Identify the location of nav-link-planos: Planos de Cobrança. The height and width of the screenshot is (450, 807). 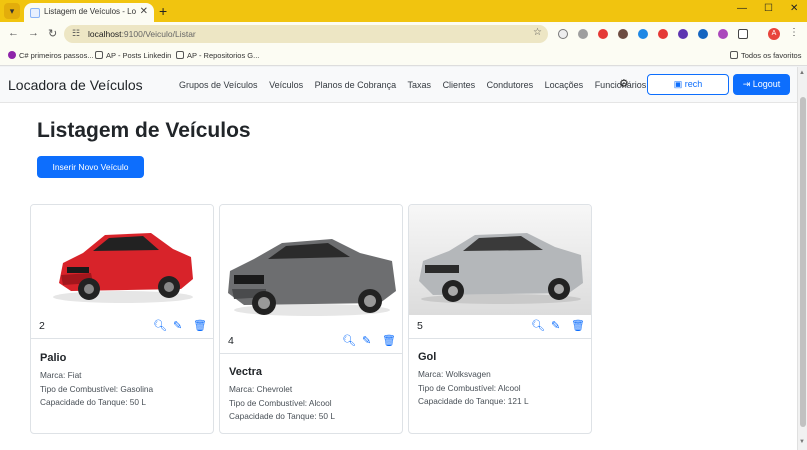
(356, 85).